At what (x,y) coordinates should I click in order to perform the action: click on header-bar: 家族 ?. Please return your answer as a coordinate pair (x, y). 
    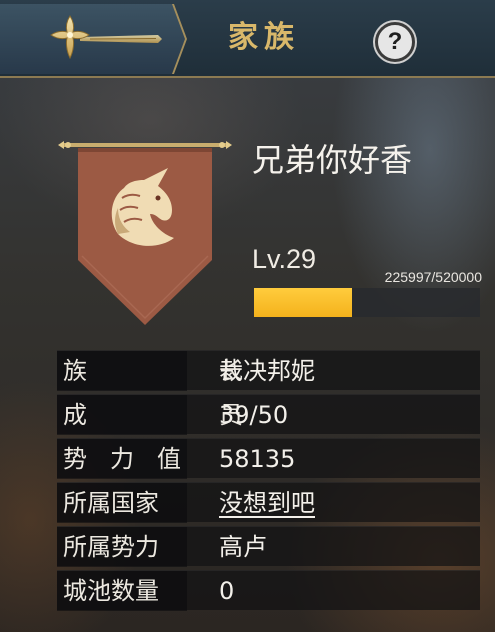
    Looking at the image, I should click on (247, 39).